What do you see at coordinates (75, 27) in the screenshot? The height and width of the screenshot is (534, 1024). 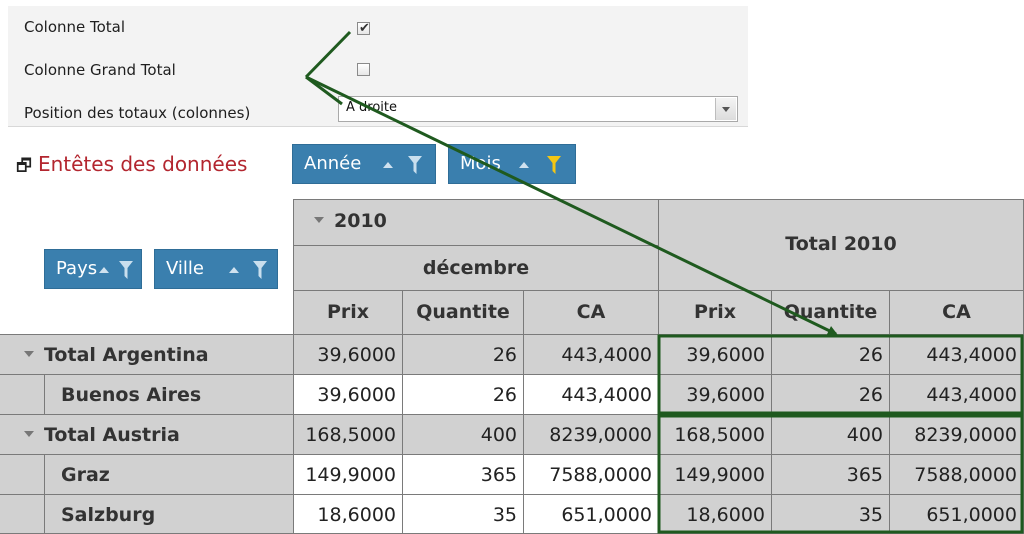 I see `colonne-total-label: Colonne Total` at bounding box center [75, 27].